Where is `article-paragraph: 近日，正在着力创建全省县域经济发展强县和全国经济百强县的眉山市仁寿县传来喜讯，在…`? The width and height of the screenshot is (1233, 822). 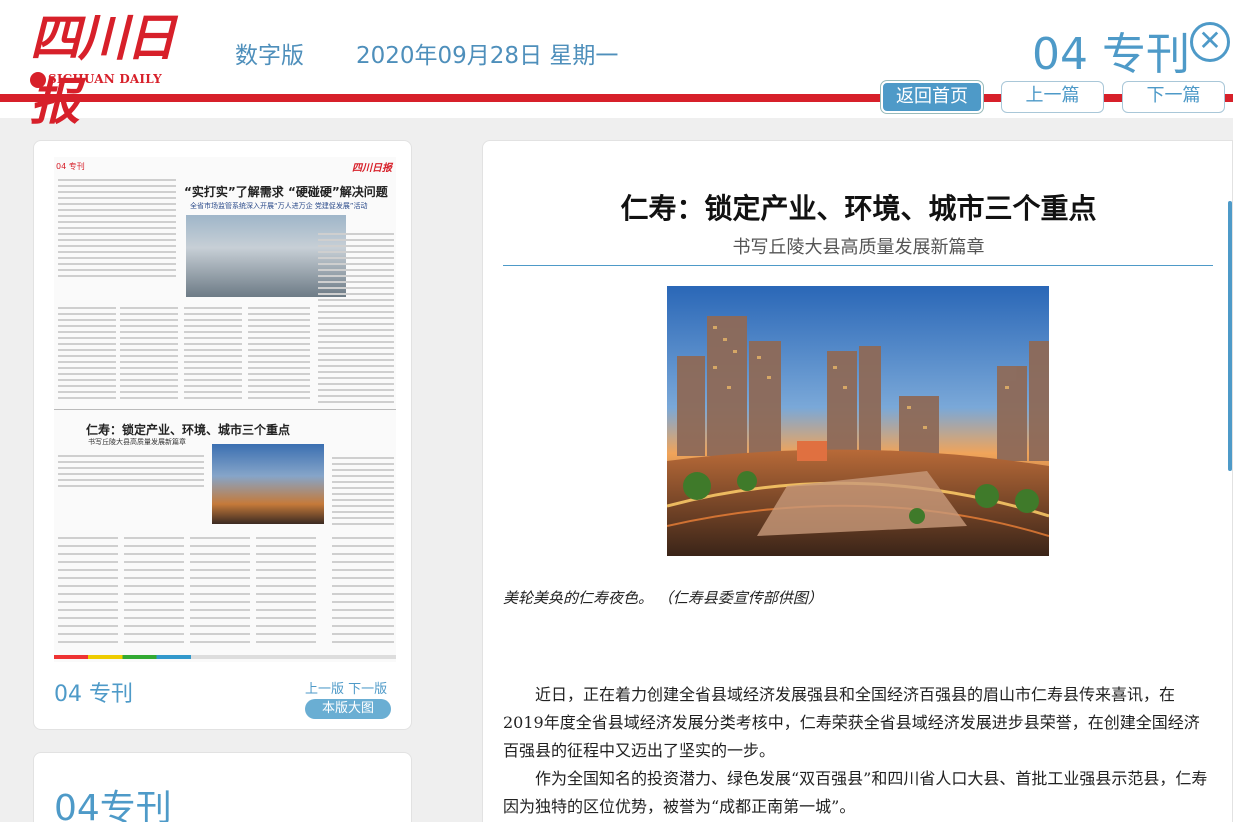 article-paragraph: 近日，正在着力创建全省县域经济发展强县和全国经济百强县的眉山市仁寿县传来喜讯，在… is located at coordinates (851, 722).